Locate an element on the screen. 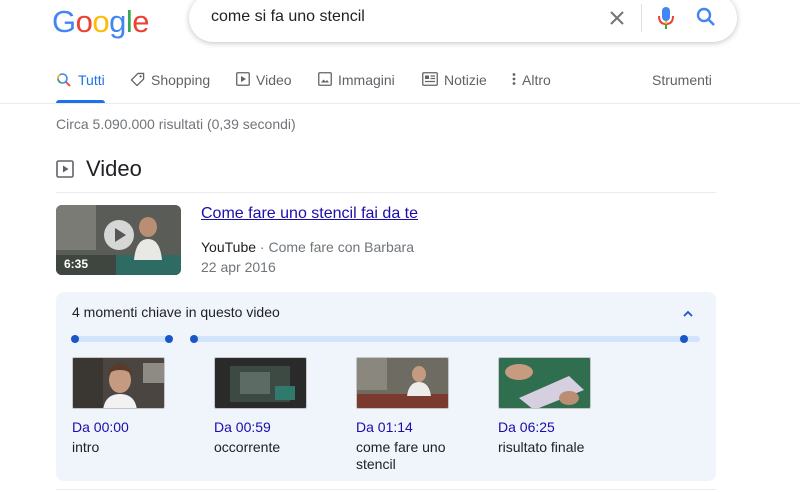  search-input: come si fa uno stencil is located at coordinates (288, 17).